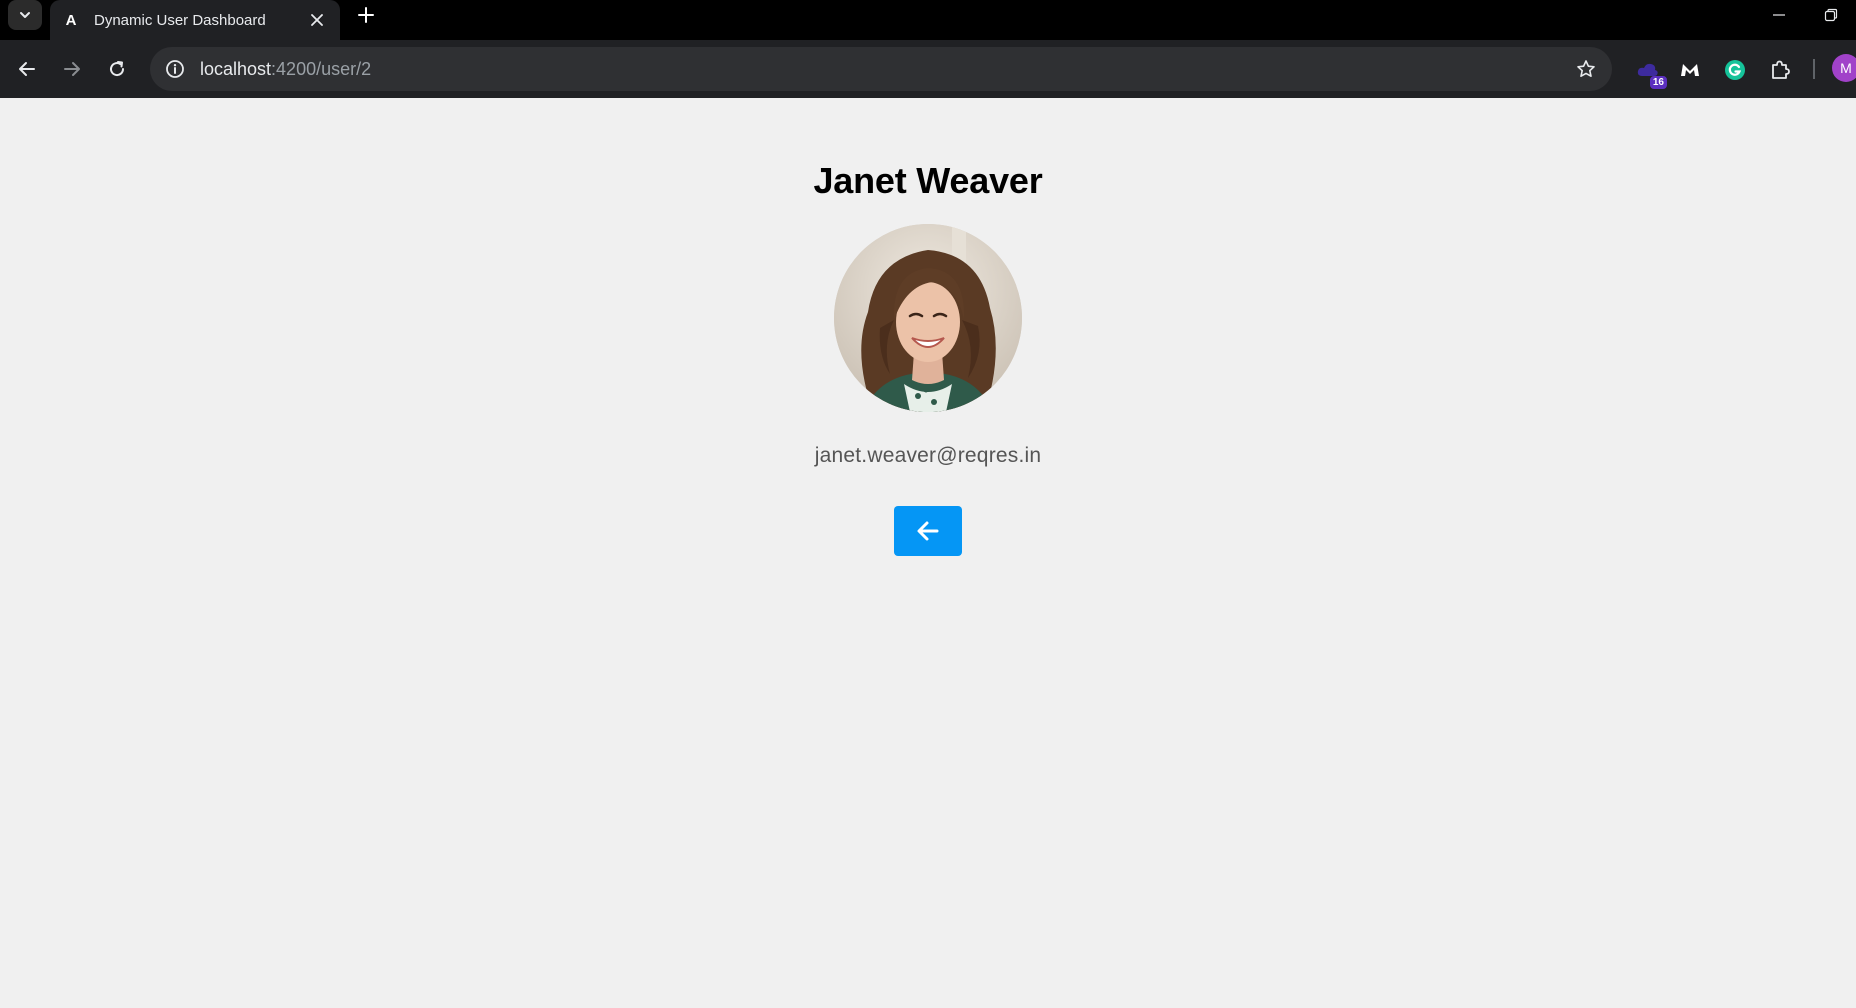  I want to click on arrow-right-icon, so click(72, 69).